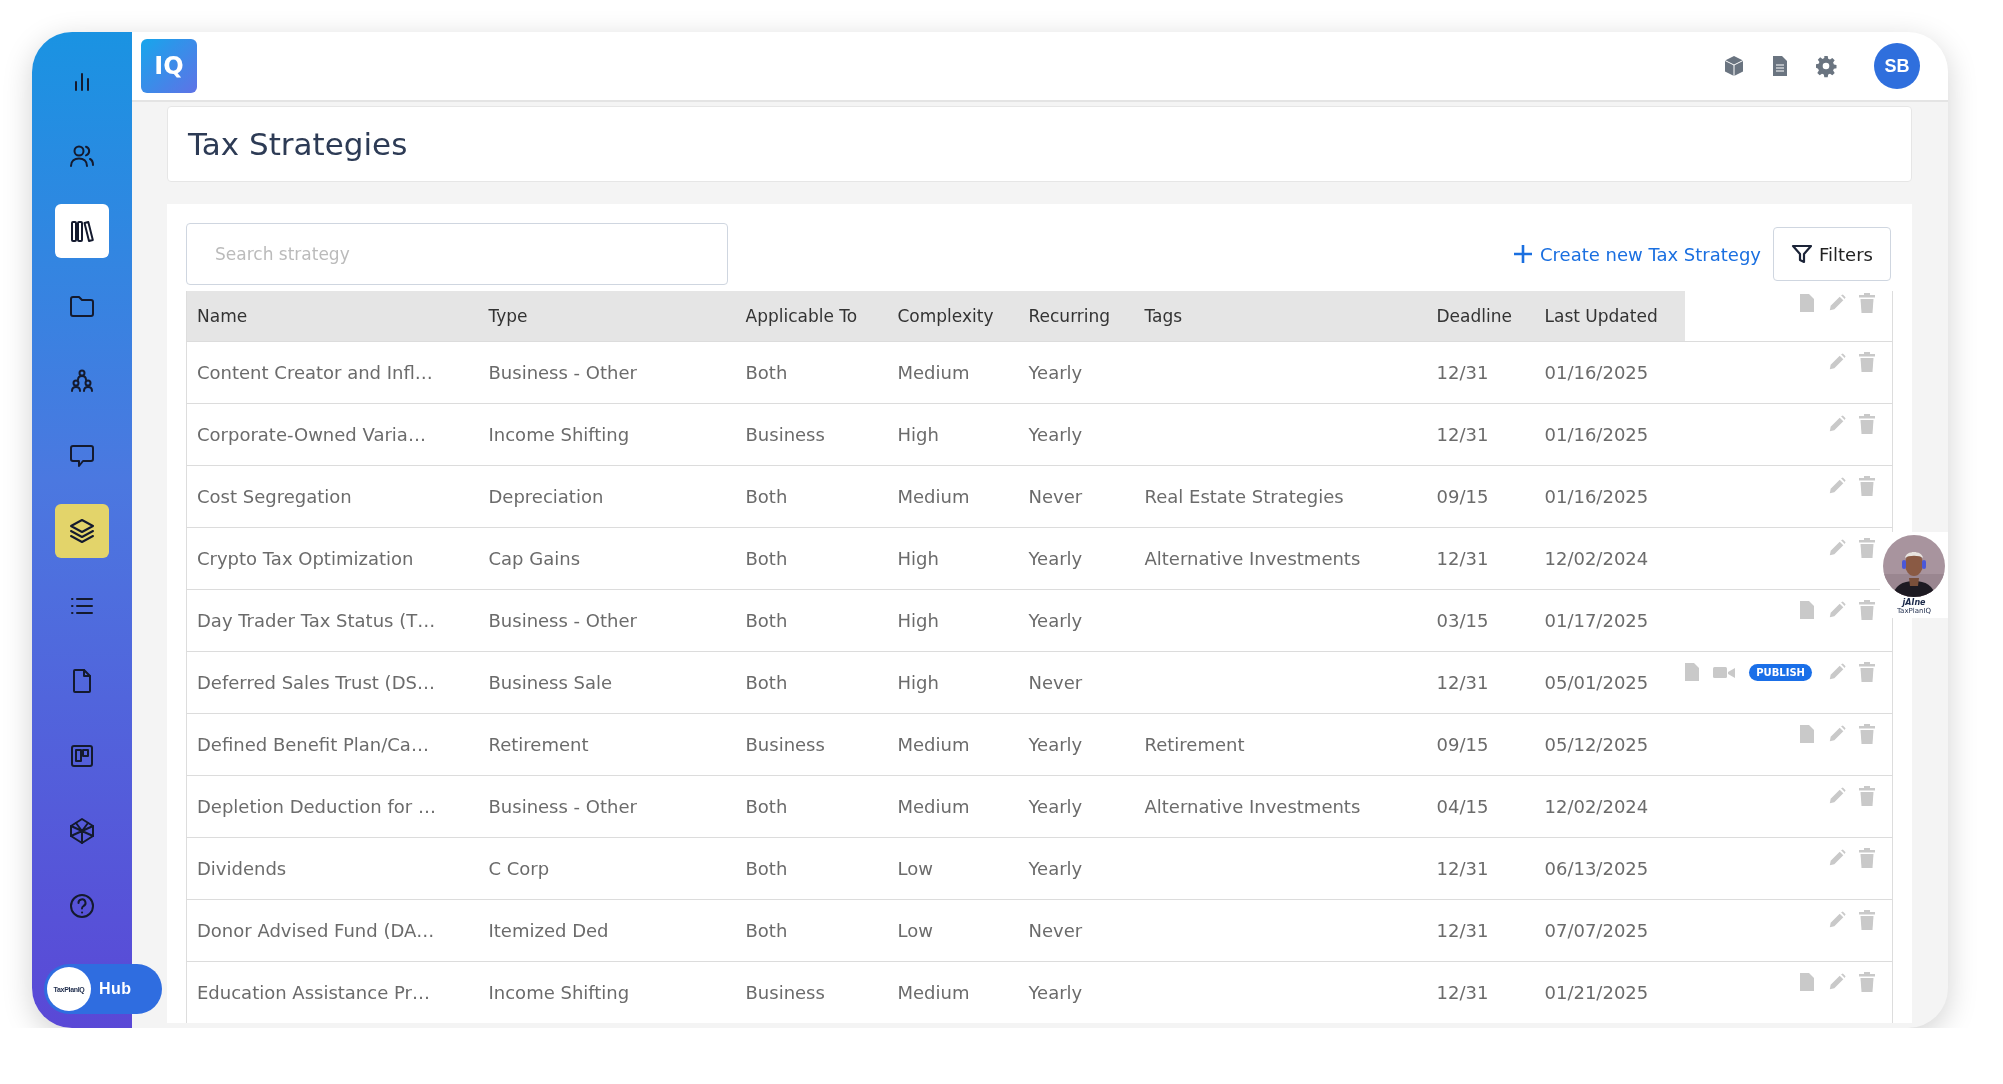 The image size is (2003, 1084). What do you see at coordinates (332, 316) in the screenshot?
I see `column-header: Name` at bounding box center [332, 316].